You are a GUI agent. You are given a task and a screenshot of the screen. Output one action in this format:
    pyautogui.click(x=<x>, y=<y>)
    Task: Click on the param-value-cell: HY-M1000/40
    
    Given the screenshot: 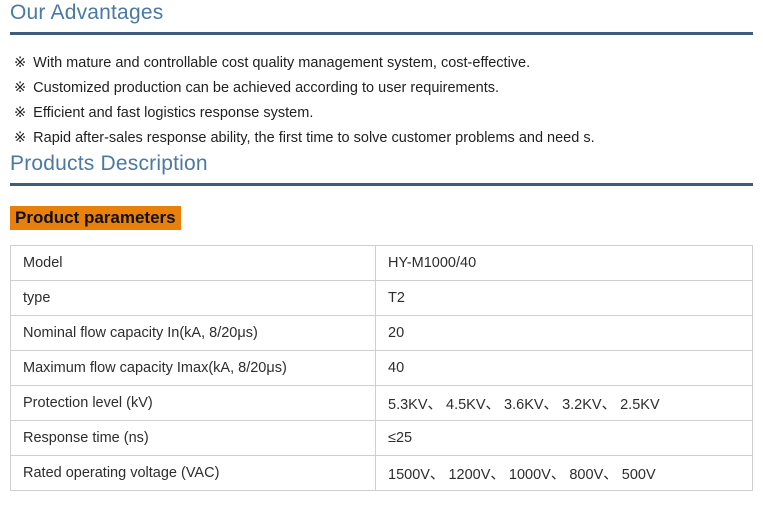 What is the action you would take?
    pyautogui.click(x=564, y=263)
    